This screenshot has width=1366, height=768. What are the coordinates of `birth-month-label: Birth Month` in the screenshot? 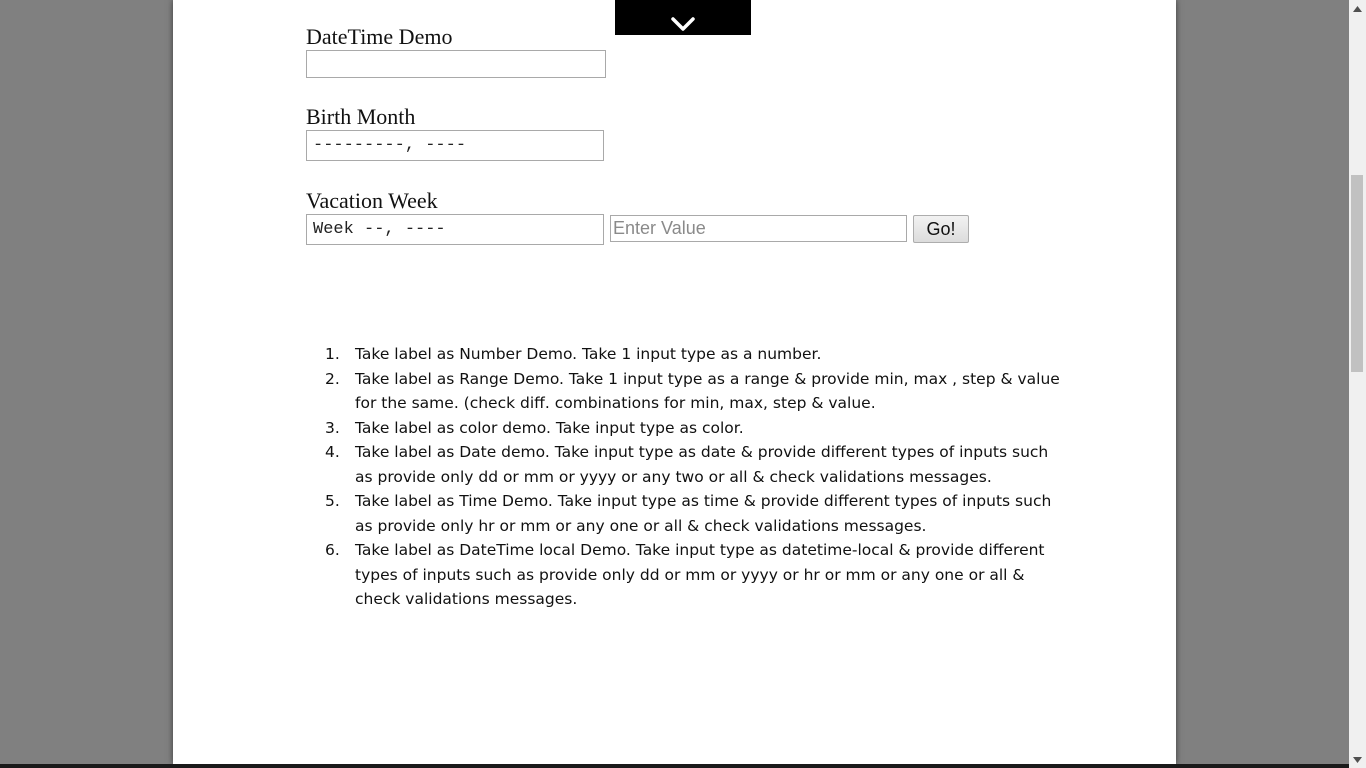 It's located at (361, 116).